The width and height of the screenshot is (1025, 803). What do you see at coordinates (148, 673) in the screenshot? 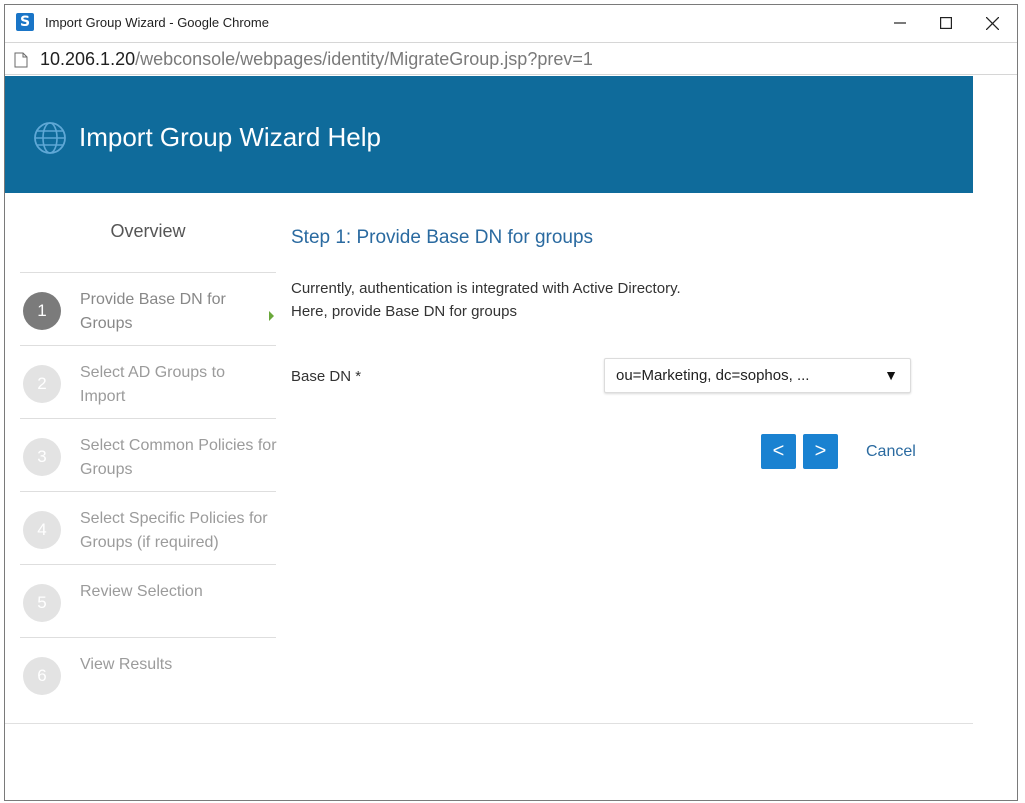
I see `wizard-step-6: 6 View Results` at bounding box center [148, 673].